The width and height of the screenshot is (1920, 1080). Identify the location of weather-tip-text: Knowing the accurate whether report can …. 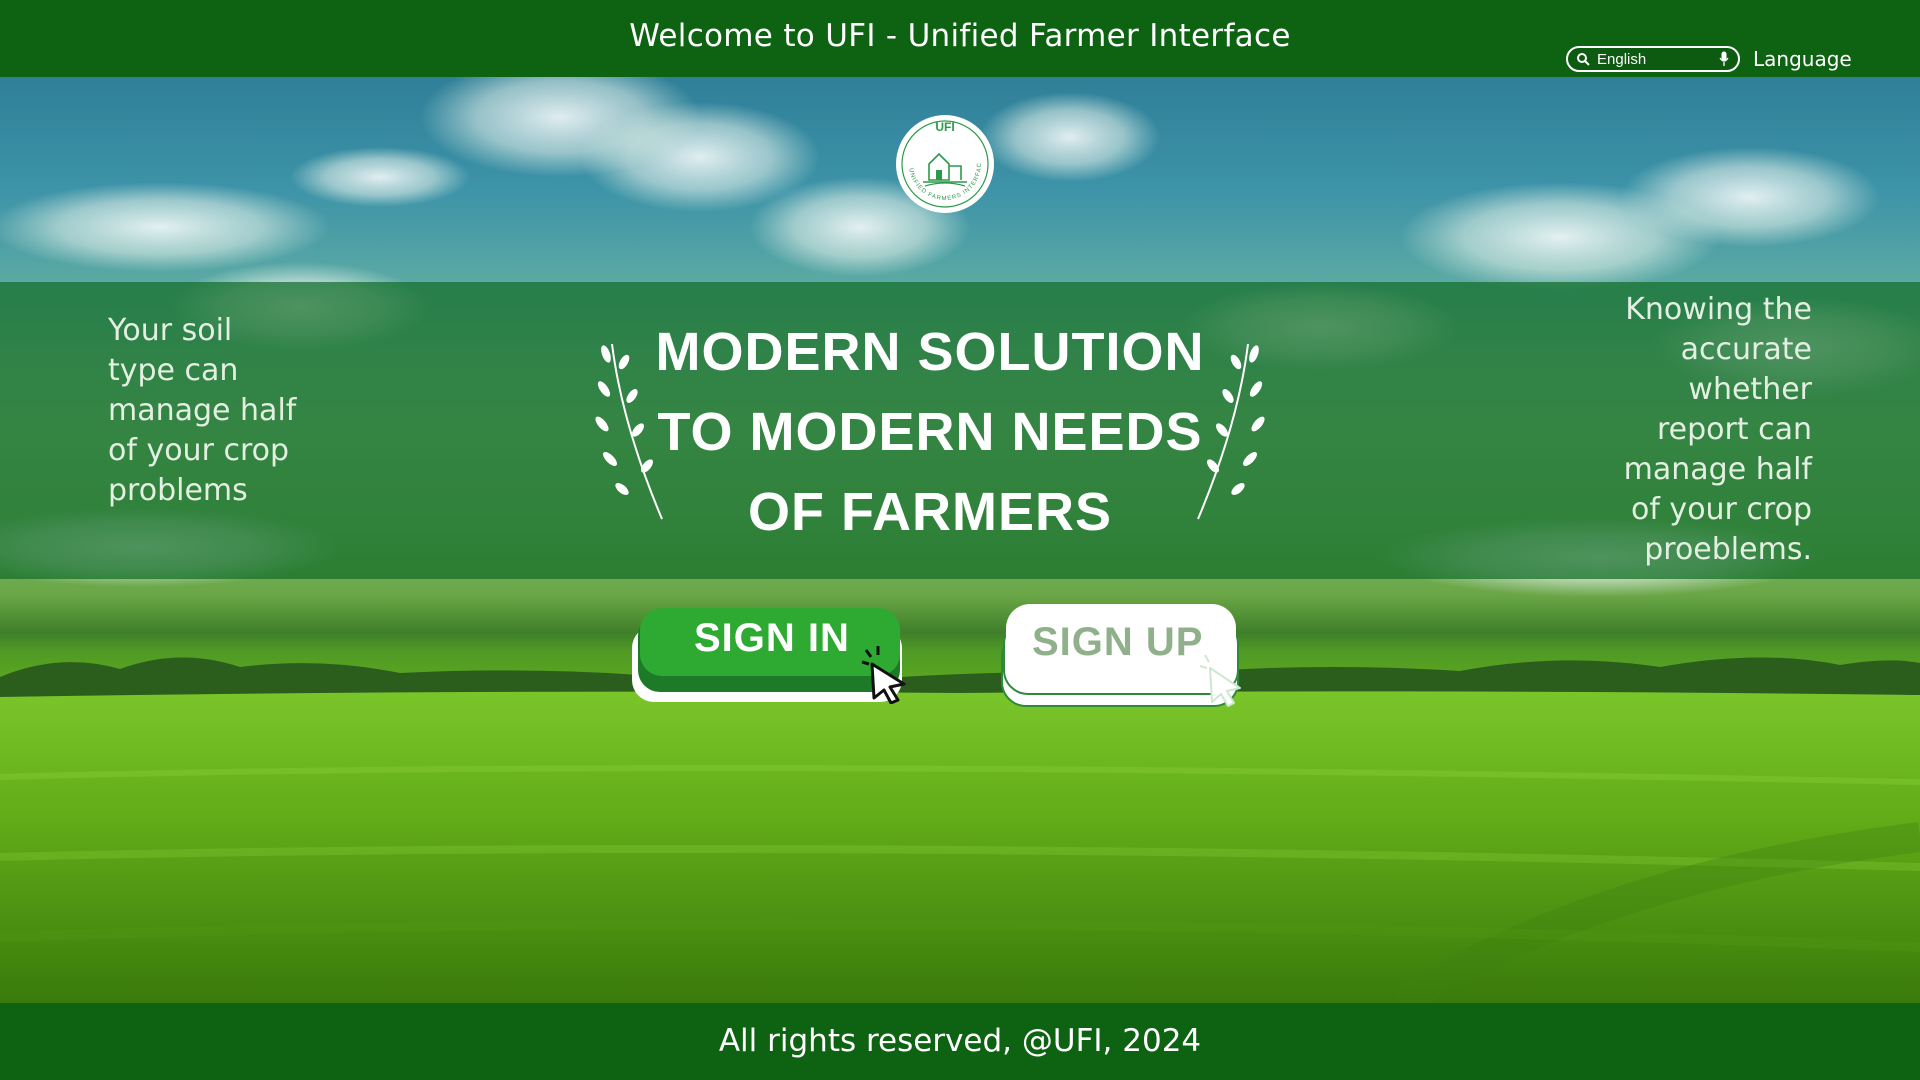
(1717, 429).